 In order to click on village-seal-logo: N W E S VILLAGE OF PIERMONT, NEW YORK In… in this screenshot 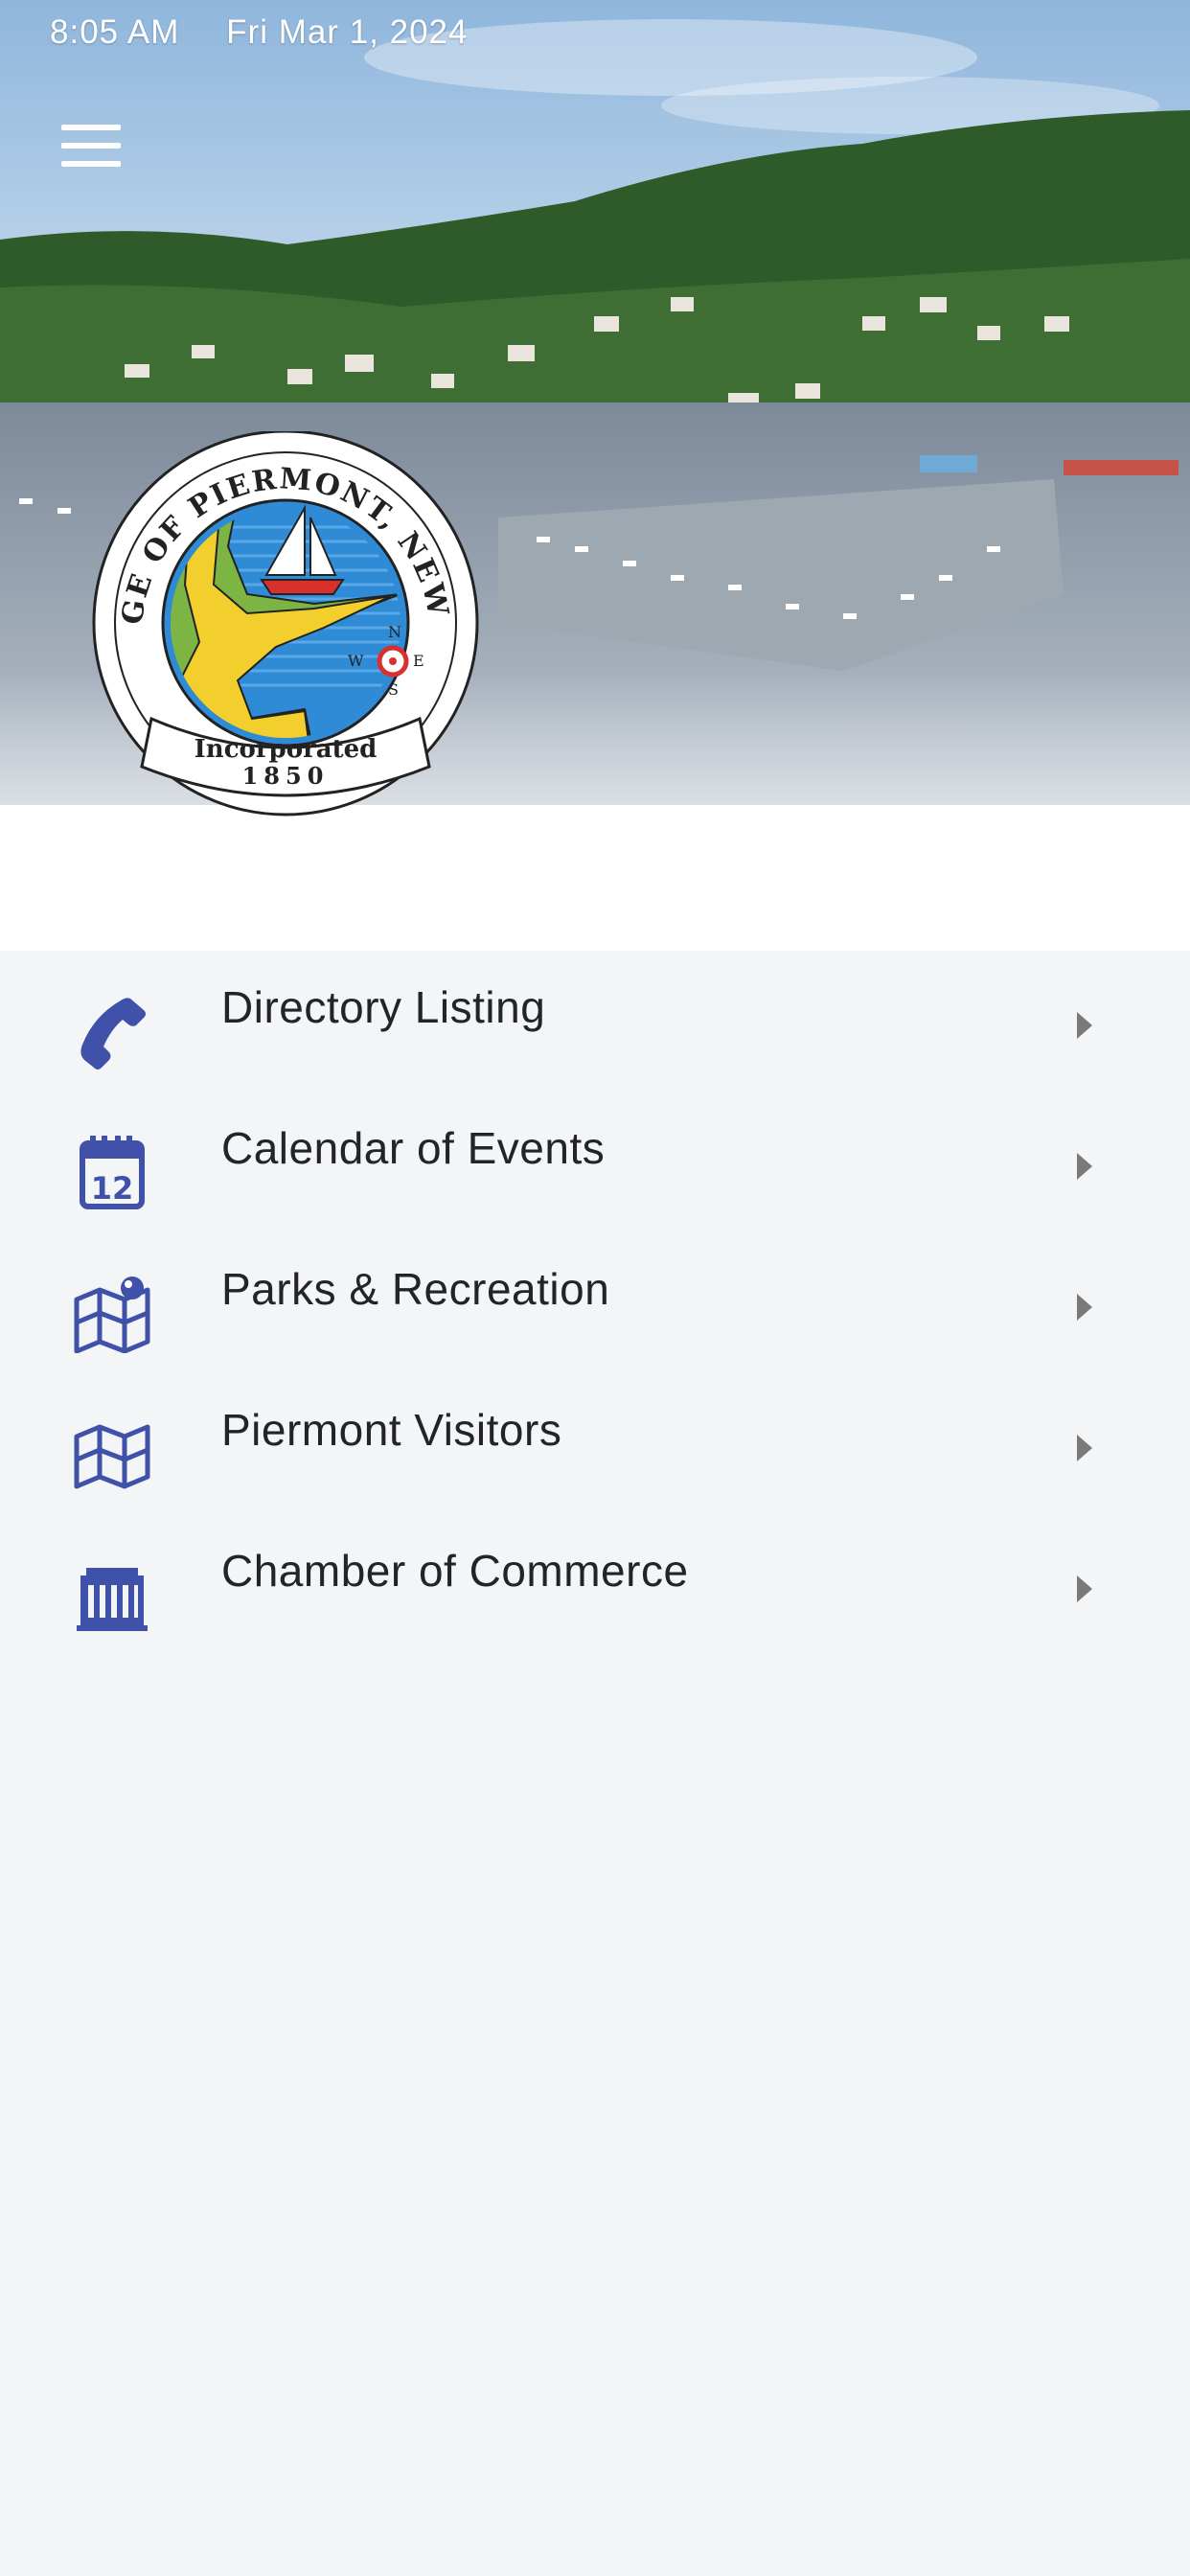, I will do `click(281, 623)`.